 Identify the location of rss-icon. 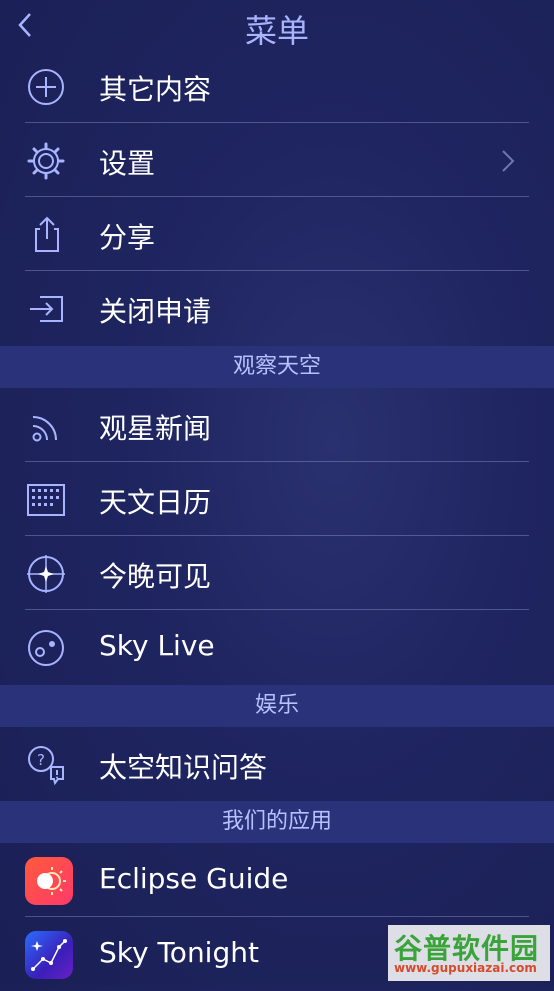
(44, 429).